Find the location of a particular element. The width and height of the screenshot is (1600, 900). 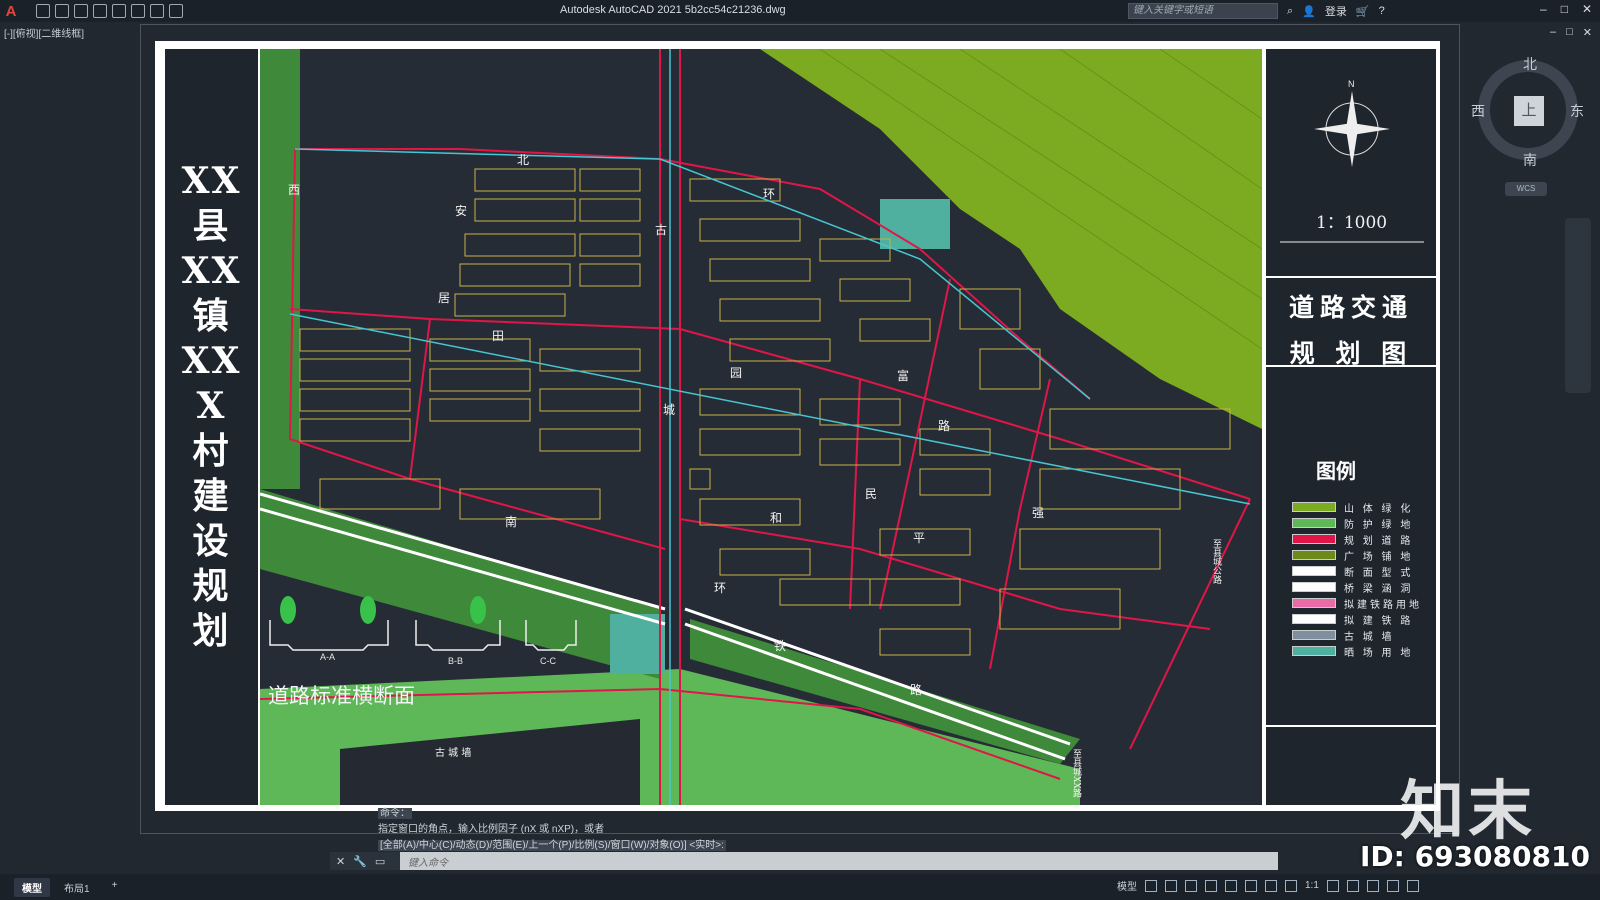

recent-commands-icon: ▭ is located at coordinates (380, 861).